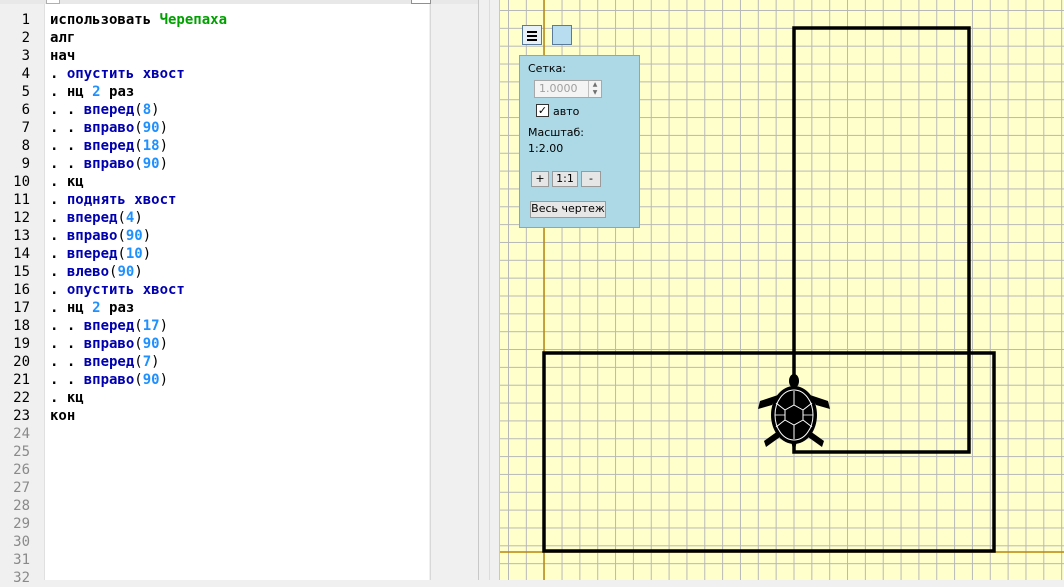 This screenshot has width=1064, height=587. I want to click on code-line: . вправо(90), so click(100, 236).